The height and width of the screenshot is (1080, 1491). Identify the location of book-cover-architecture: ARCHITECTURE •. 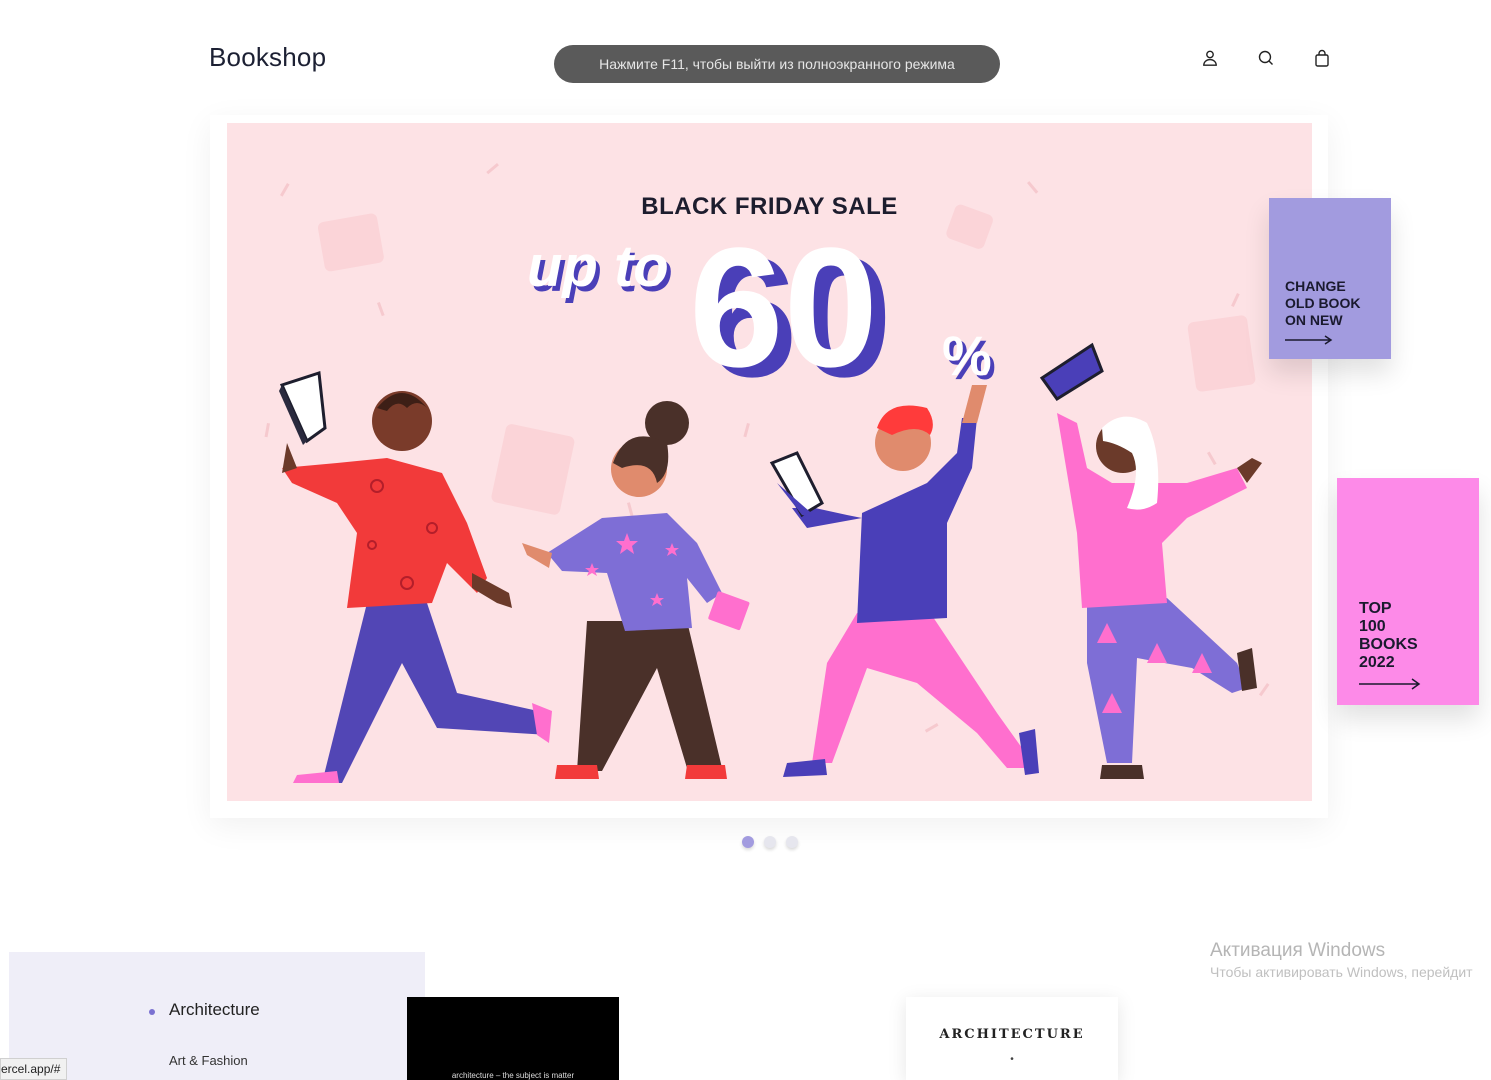
(1012, 1038).